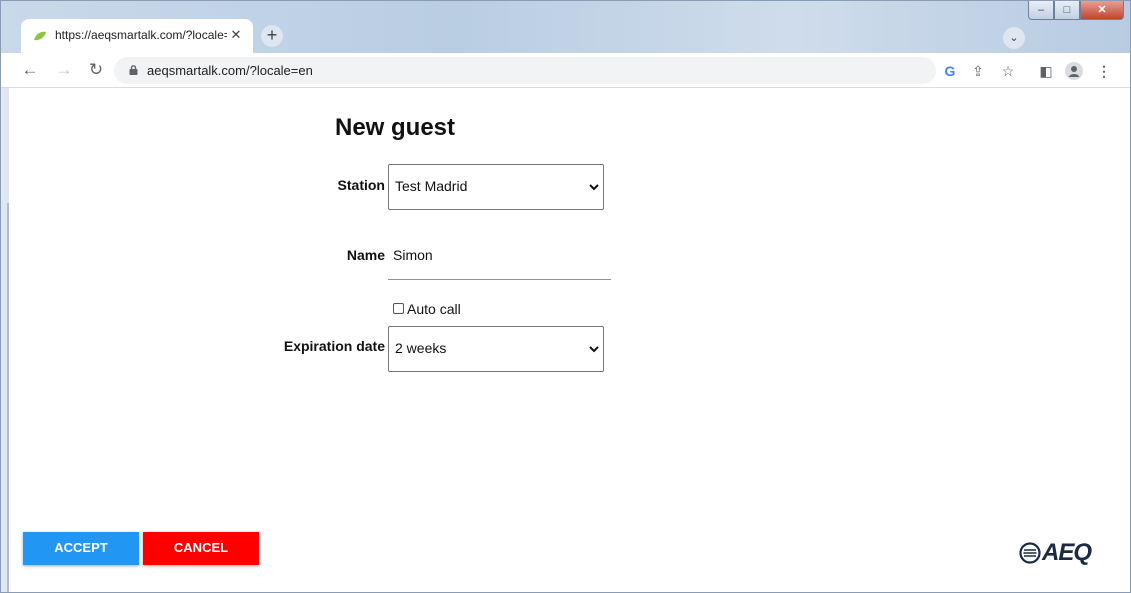  Describe the element at coordinates (398, 308) in the screenshot. I see `auto-call-checkbox` at that location.